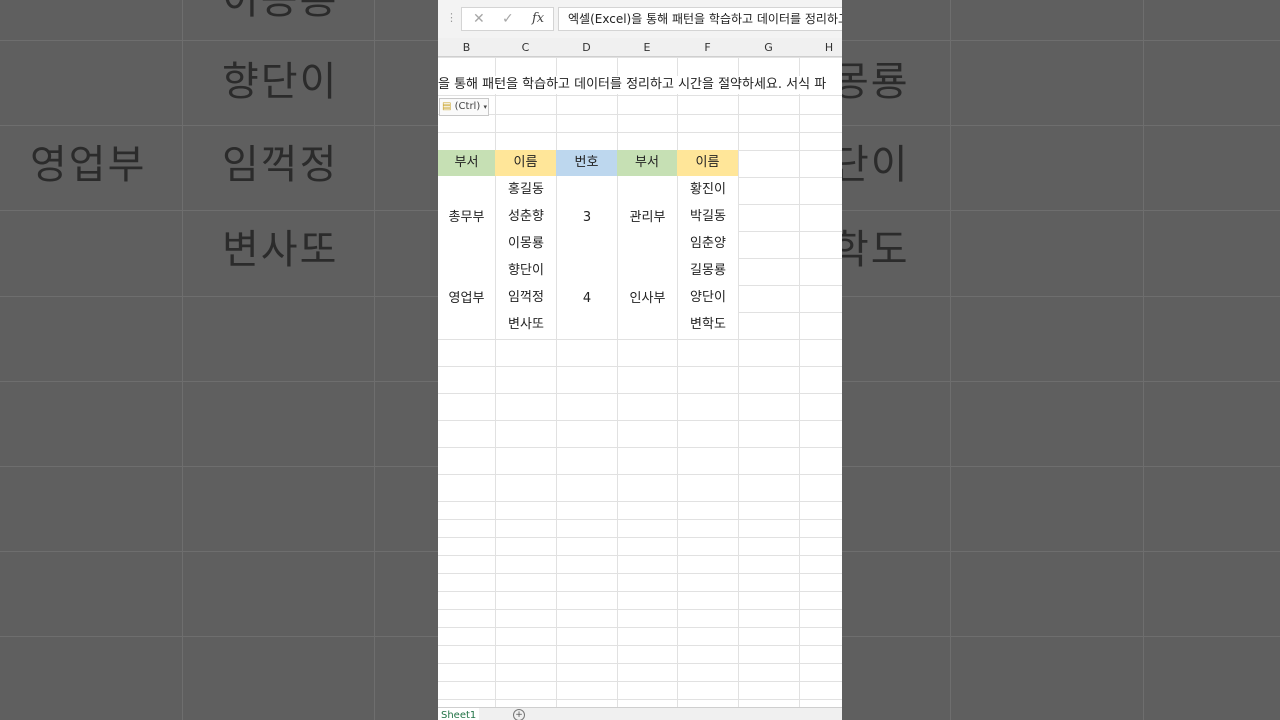 Image resolution: width=1280 pixels, height=720 pixels. What do you see at coordinates (526, 217) in the screenshot?
I see `name-cell: 성춘향` at bounding box center [526, 217].